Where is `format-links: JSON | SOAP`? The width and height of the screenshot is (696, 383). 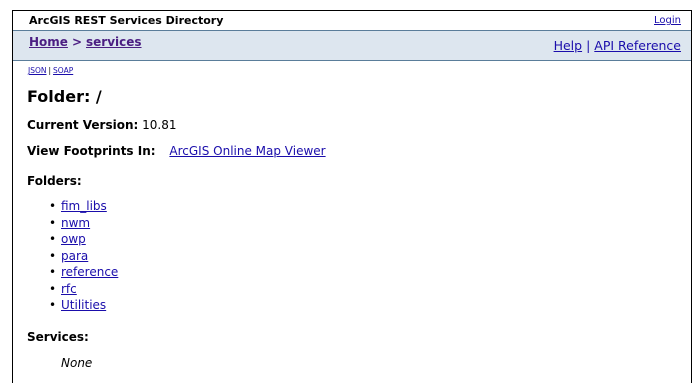 format-links: JSON | SOAP is located at coordinates (352, 68).